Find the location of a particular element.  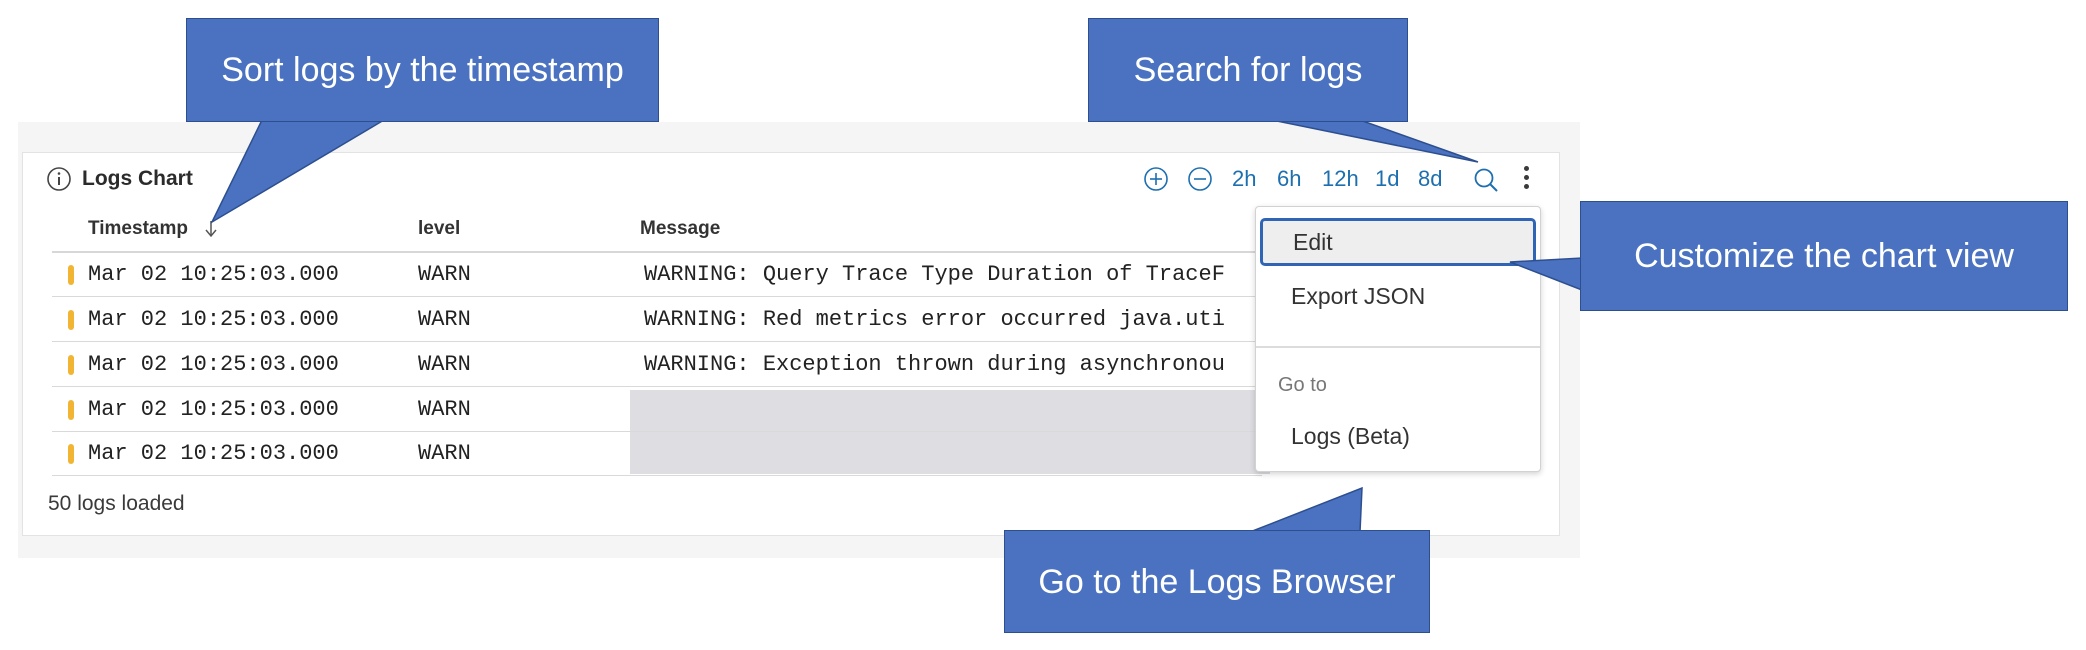

search-callout-pointer is located at coordinates (1375, 141).